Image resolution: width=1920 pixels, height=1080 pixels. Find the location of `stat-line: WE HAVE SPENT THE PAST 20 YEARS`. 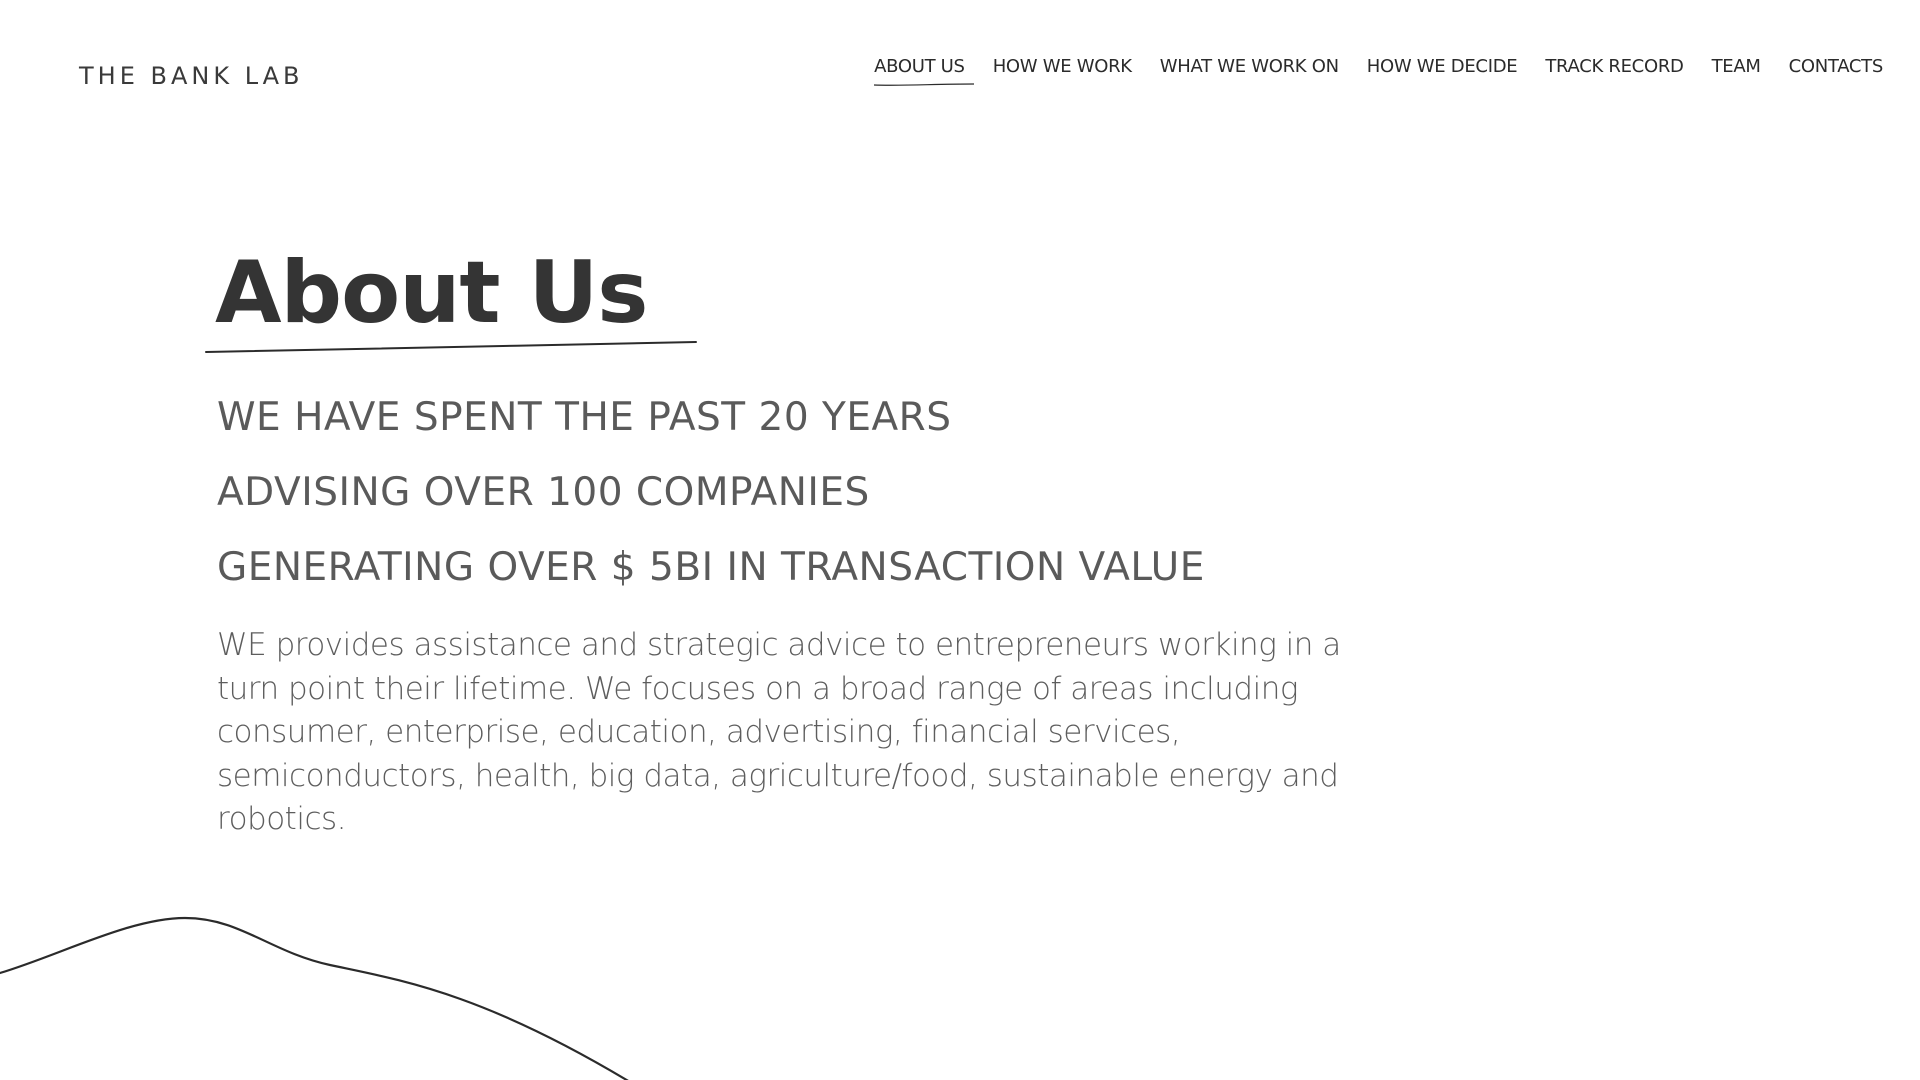

stat-line: WE HAVE SPENT THE PAST 20 YEARS is located at coordinates (584, 417).